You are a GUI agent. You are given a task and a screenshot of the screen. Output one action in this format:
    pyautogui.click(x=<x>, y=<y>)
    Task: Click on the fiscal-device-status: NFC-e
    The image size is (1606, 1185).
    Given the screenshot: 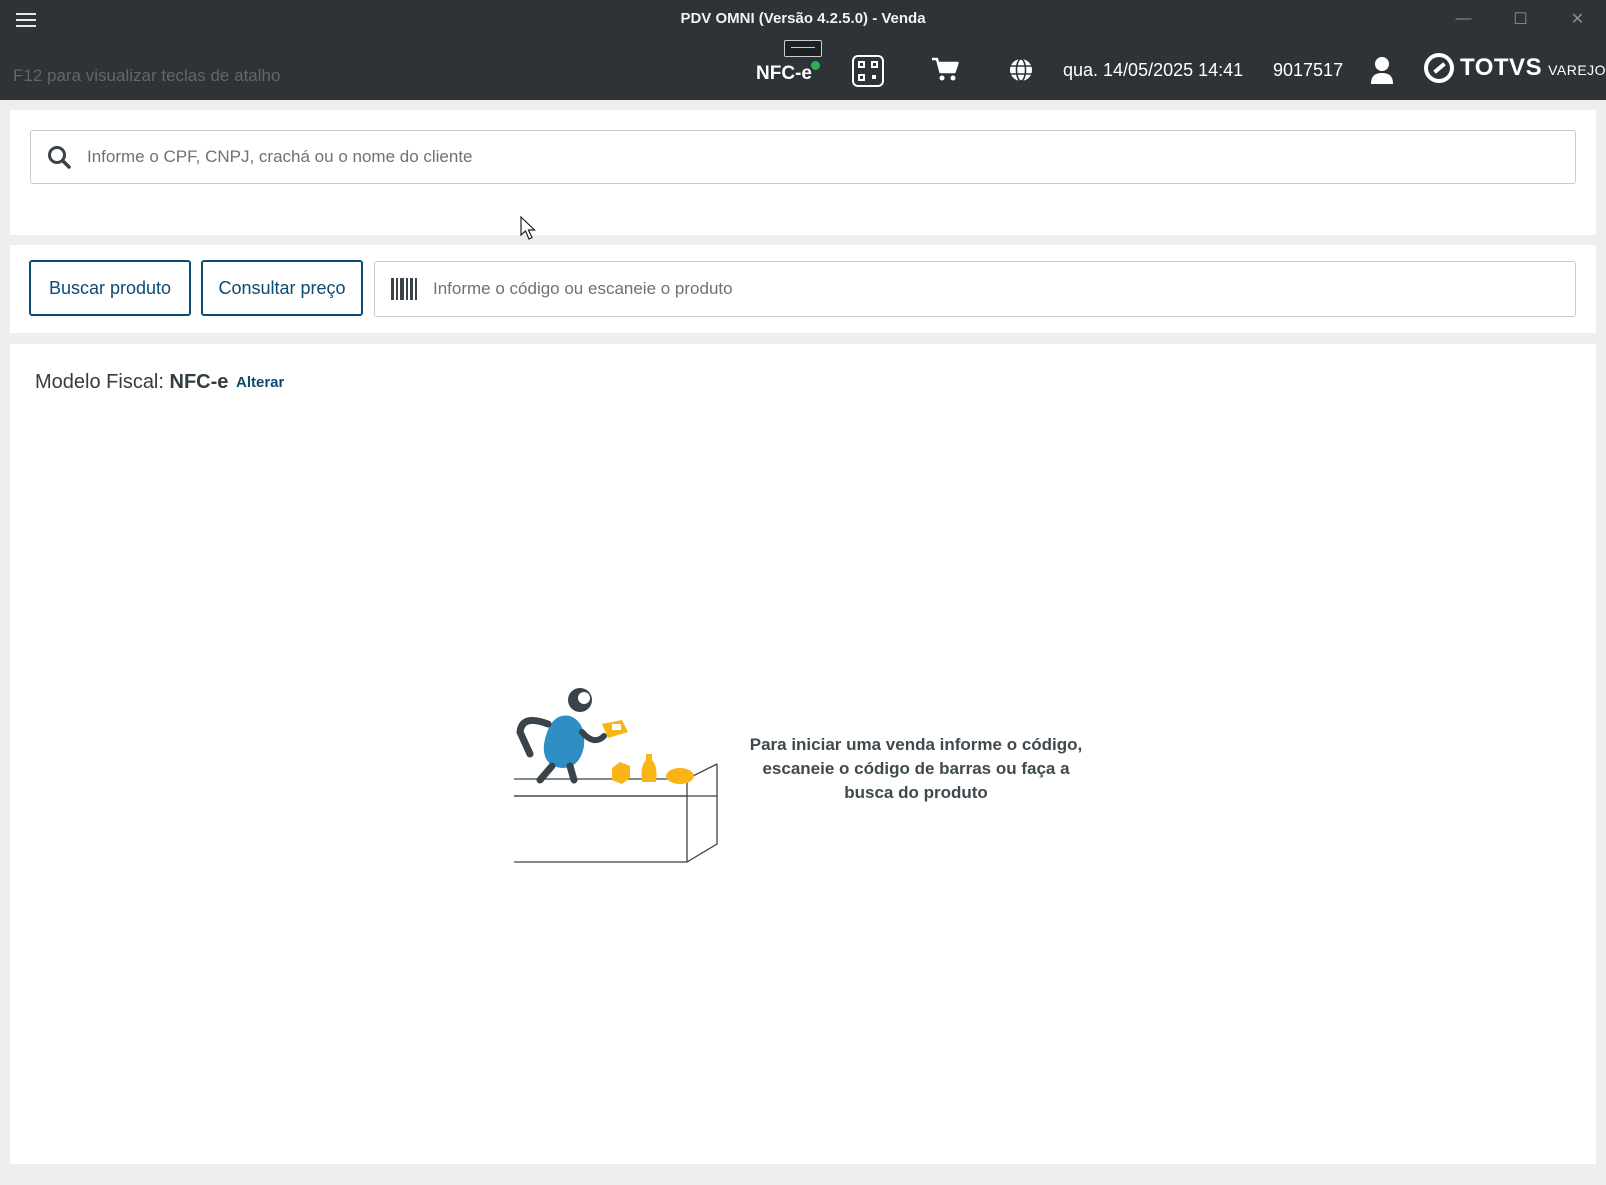 What is the action you would take?
    pyautogui.click(x=790, y=63)
    